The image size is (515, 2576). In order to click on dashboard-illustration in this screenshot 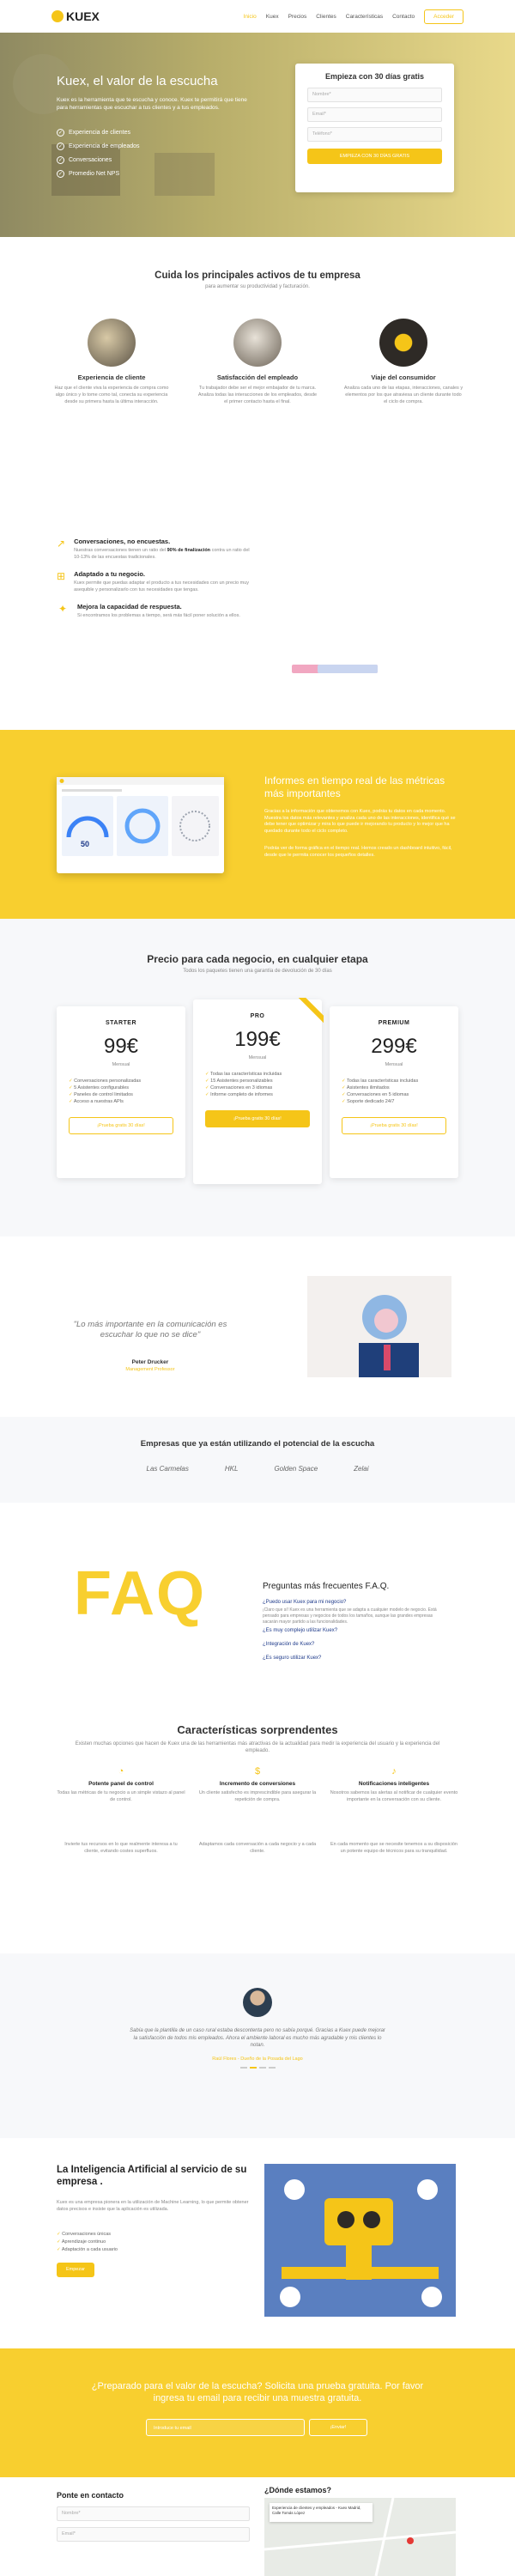, I will do `click(140, 817)`.